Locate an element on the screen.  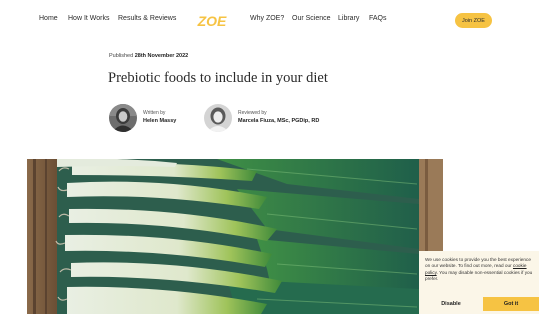
published-line: Published 28th November 2022 is located at coordinates (148, 56).